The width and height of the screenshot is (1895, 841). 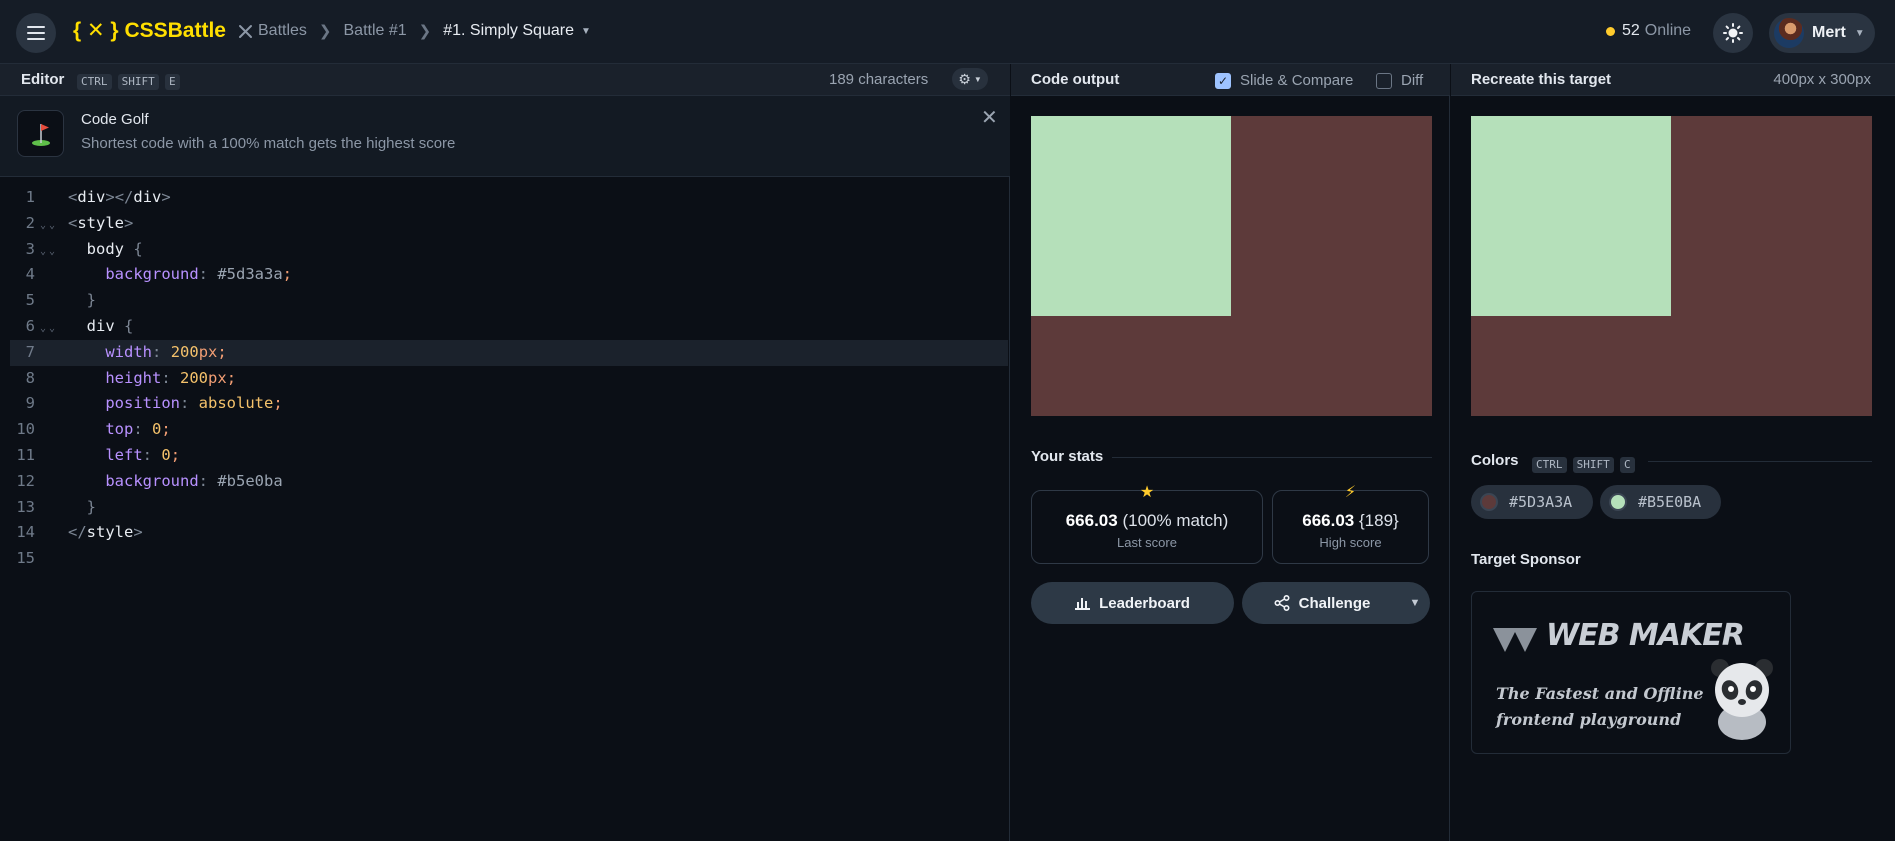 What do you see at coordinates (1648, 31) in the screenshot?
I see `online-indicator: 52 Online` at bounding box center [1648, 31].